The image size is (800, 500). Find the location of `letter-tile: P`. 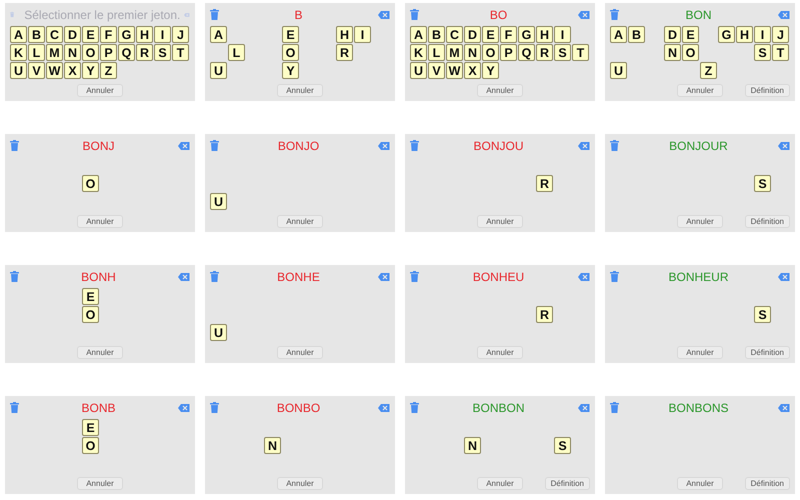

letter-tile: P is located at coordinates (108, 52).